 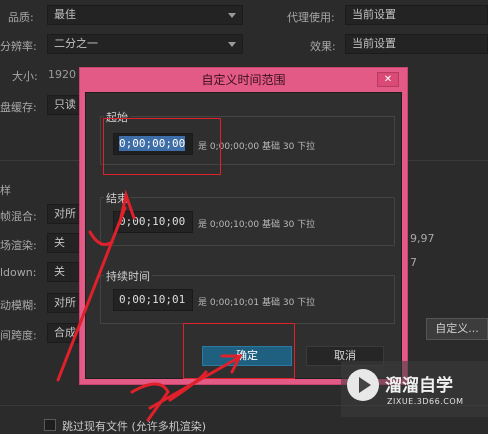 I want to click on watermark: 溜溜自学 ZIXUE.3D66.COM, so click(x=414, y=389).